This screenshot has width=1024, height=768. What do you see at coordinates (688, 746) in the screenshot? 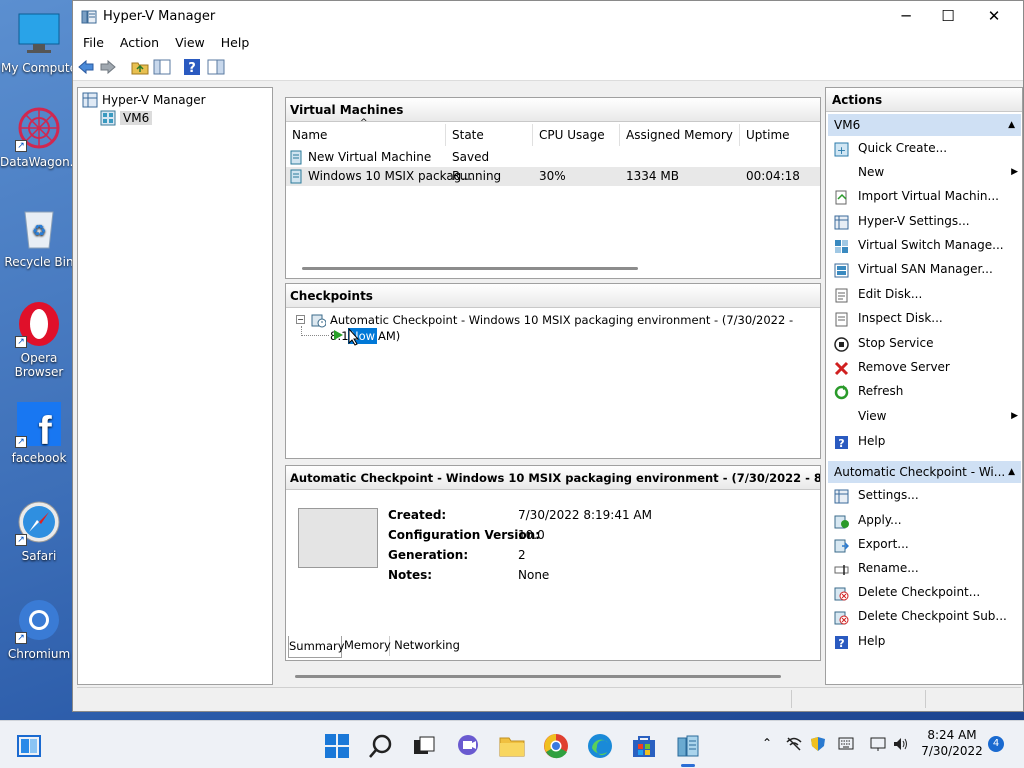
I see `hyperv-manager-taskbar-icon` at bounding box center [688, 746].